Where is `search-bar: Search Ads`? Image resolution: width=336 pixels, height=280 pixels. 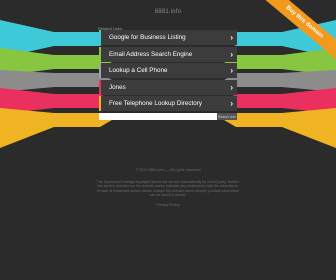
search-bar: Search Ads is located at coordinates (168, 116).